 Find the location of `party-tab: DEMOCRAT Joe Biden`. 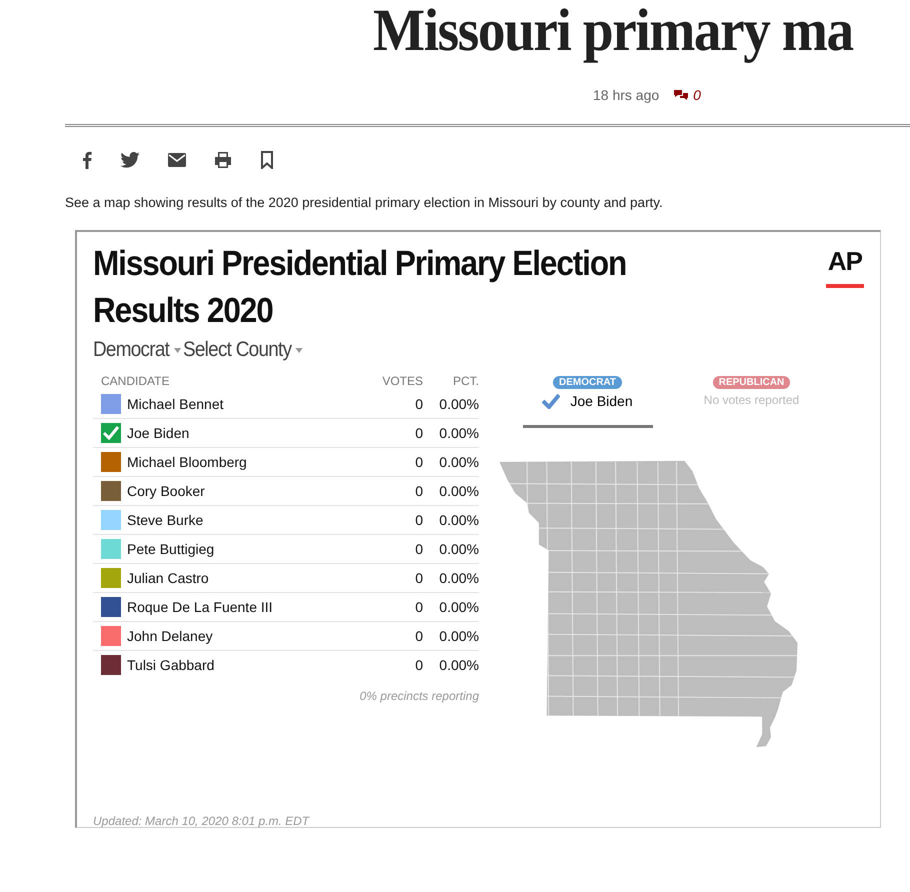

party-tab: DEMOCRAT Joe Biden is located at coordinates (587, 399).